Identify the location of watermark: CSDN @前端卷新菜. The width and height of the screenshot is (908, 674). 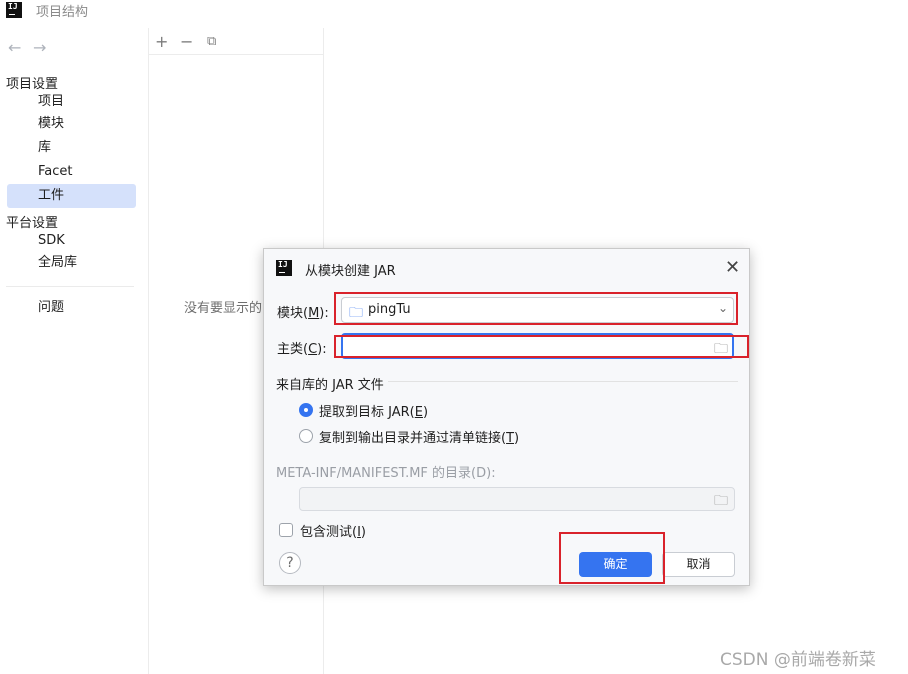
(798, 660).